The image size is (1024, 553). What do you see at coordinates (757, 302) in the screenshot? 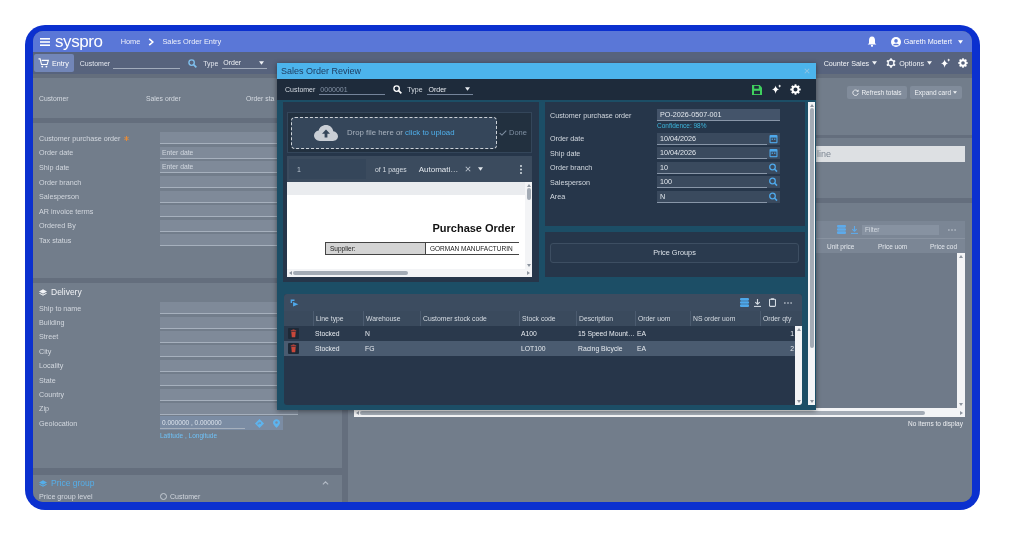
I see `download-icon` at bounding box center [757, 302].